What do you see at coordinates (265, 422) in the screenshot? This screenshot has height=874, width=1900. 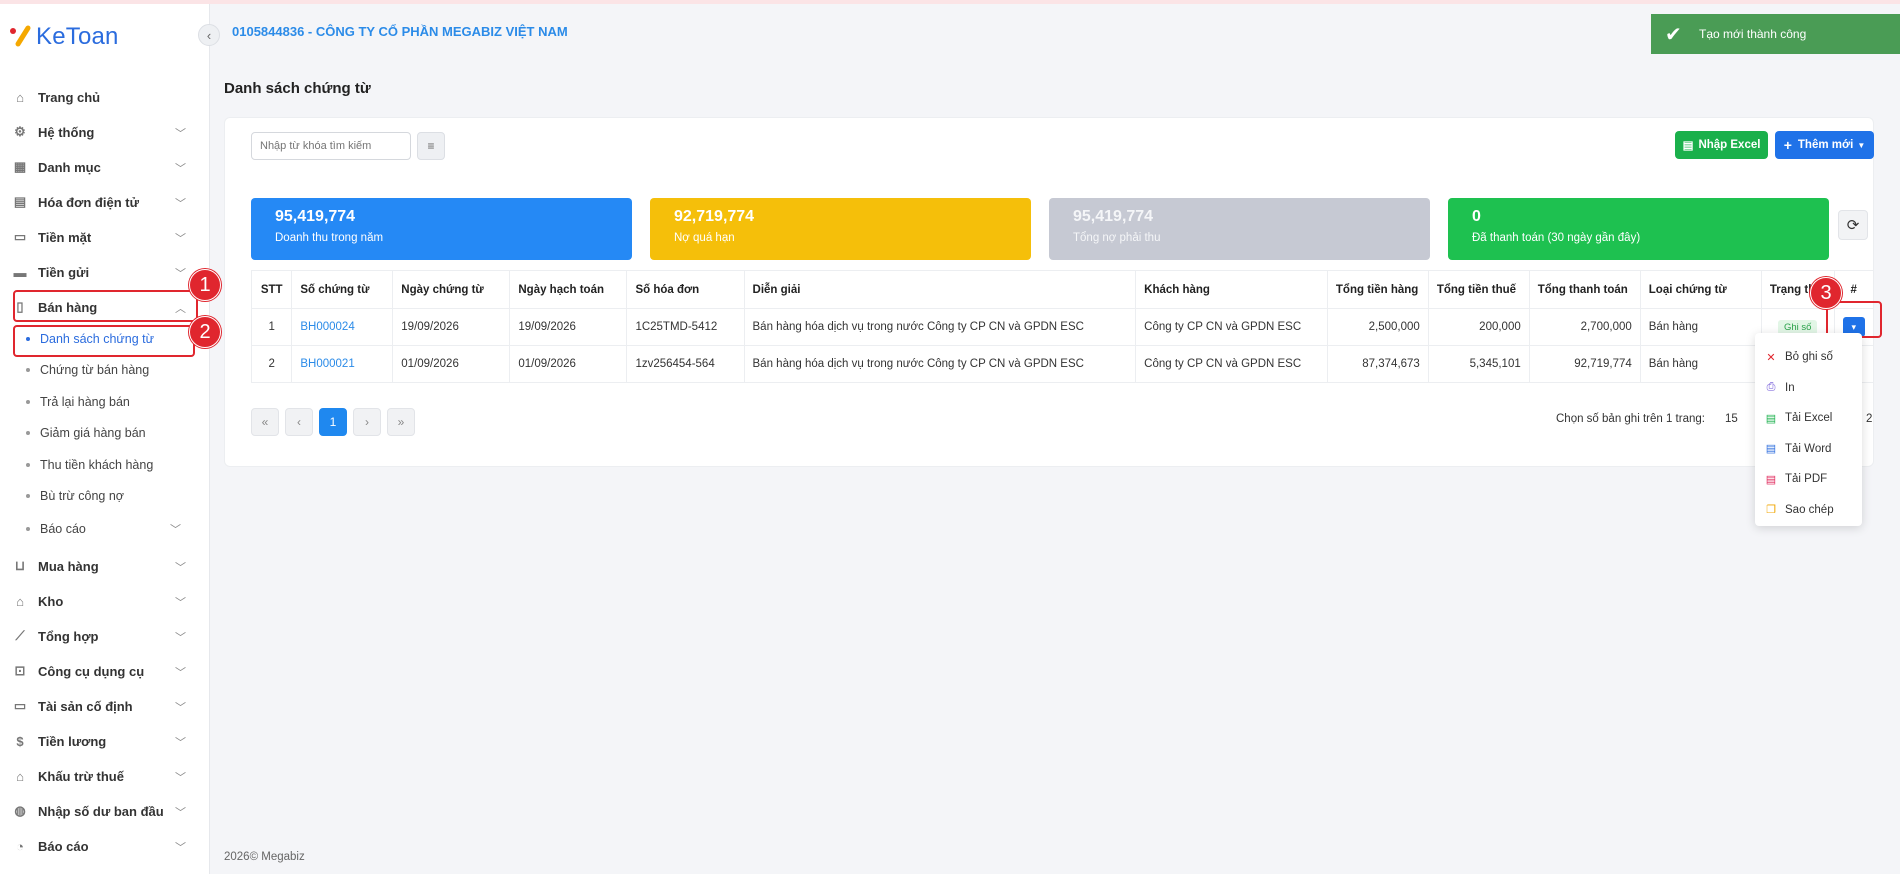 I see `first-page-button: «` at bounding box center [265, 422].